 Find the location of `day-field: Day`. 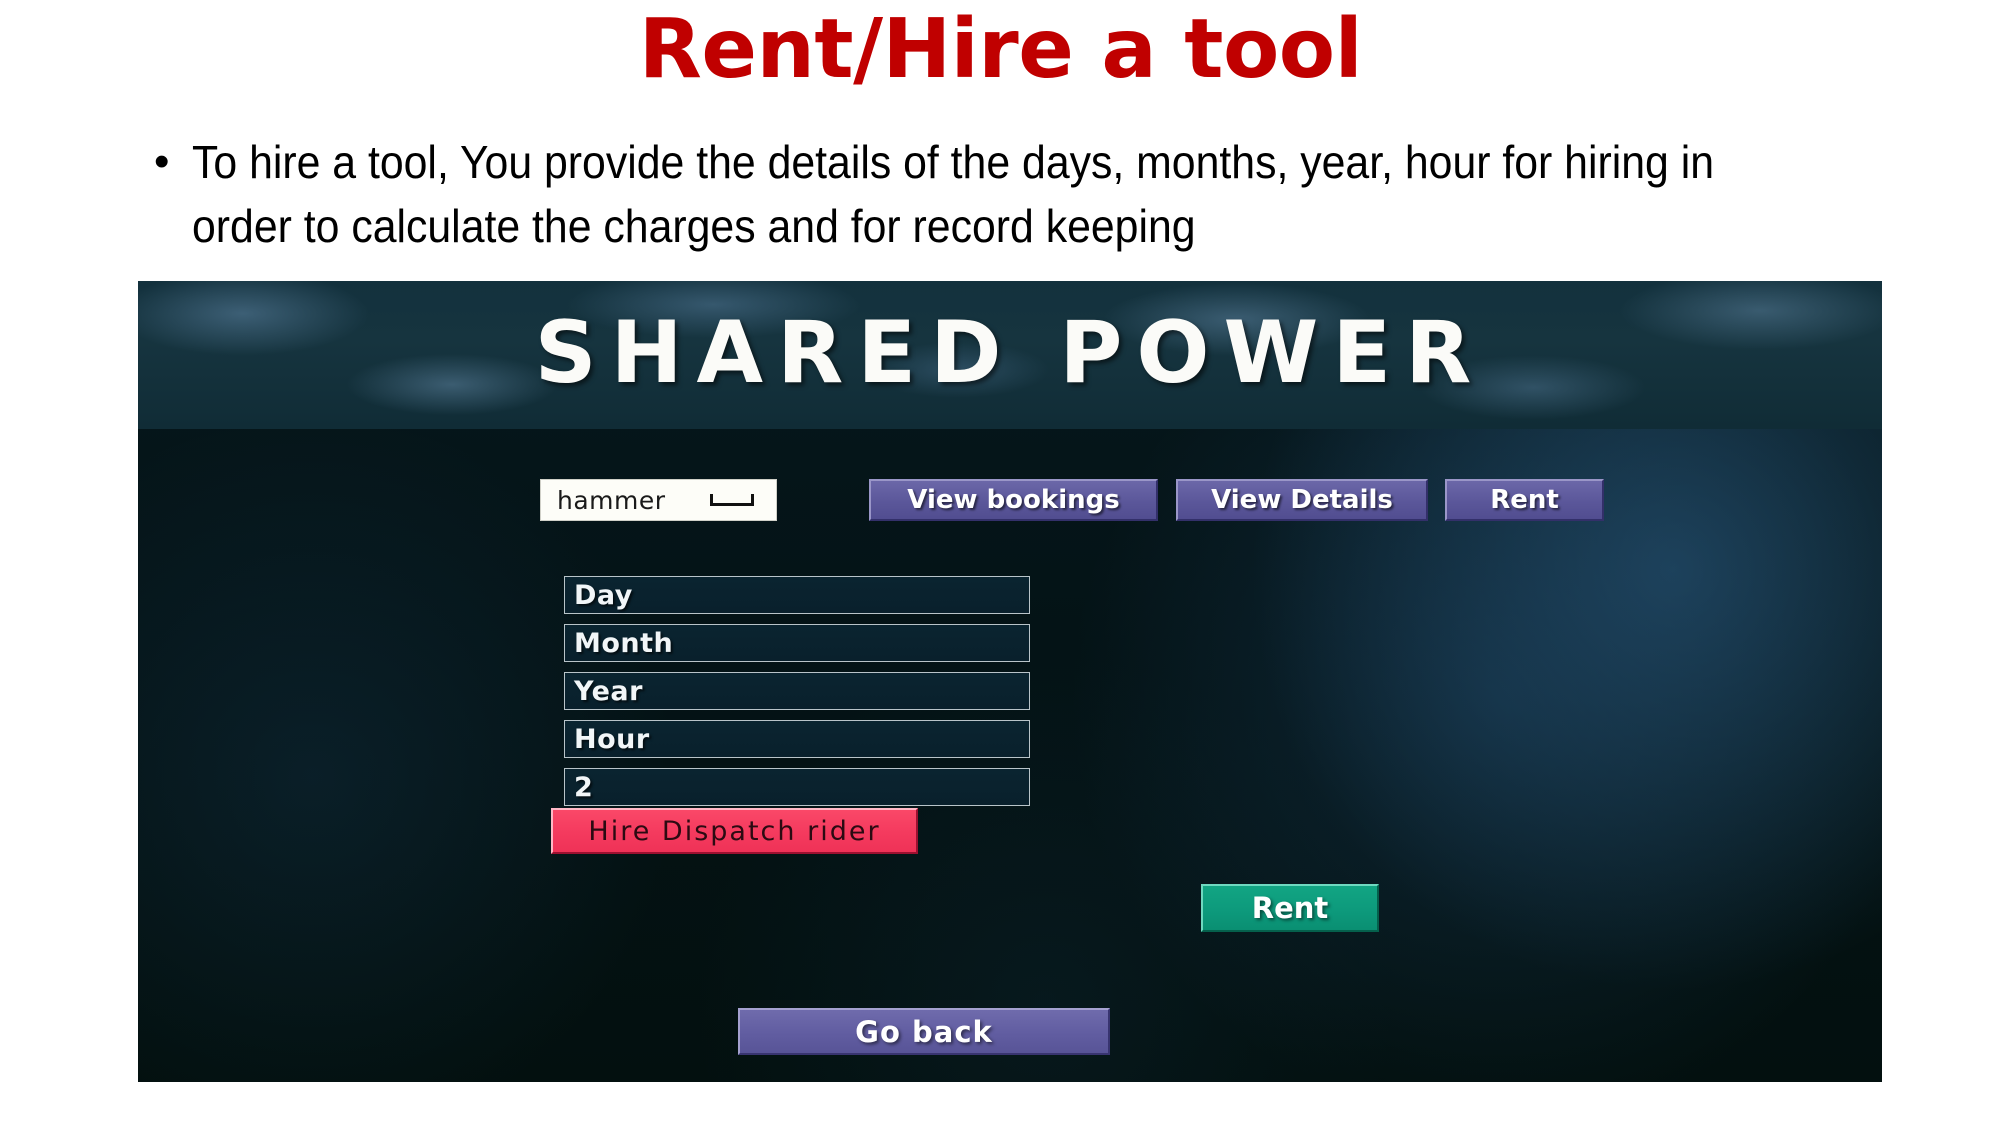

day-field: Day is located at coordinates (797, 595).